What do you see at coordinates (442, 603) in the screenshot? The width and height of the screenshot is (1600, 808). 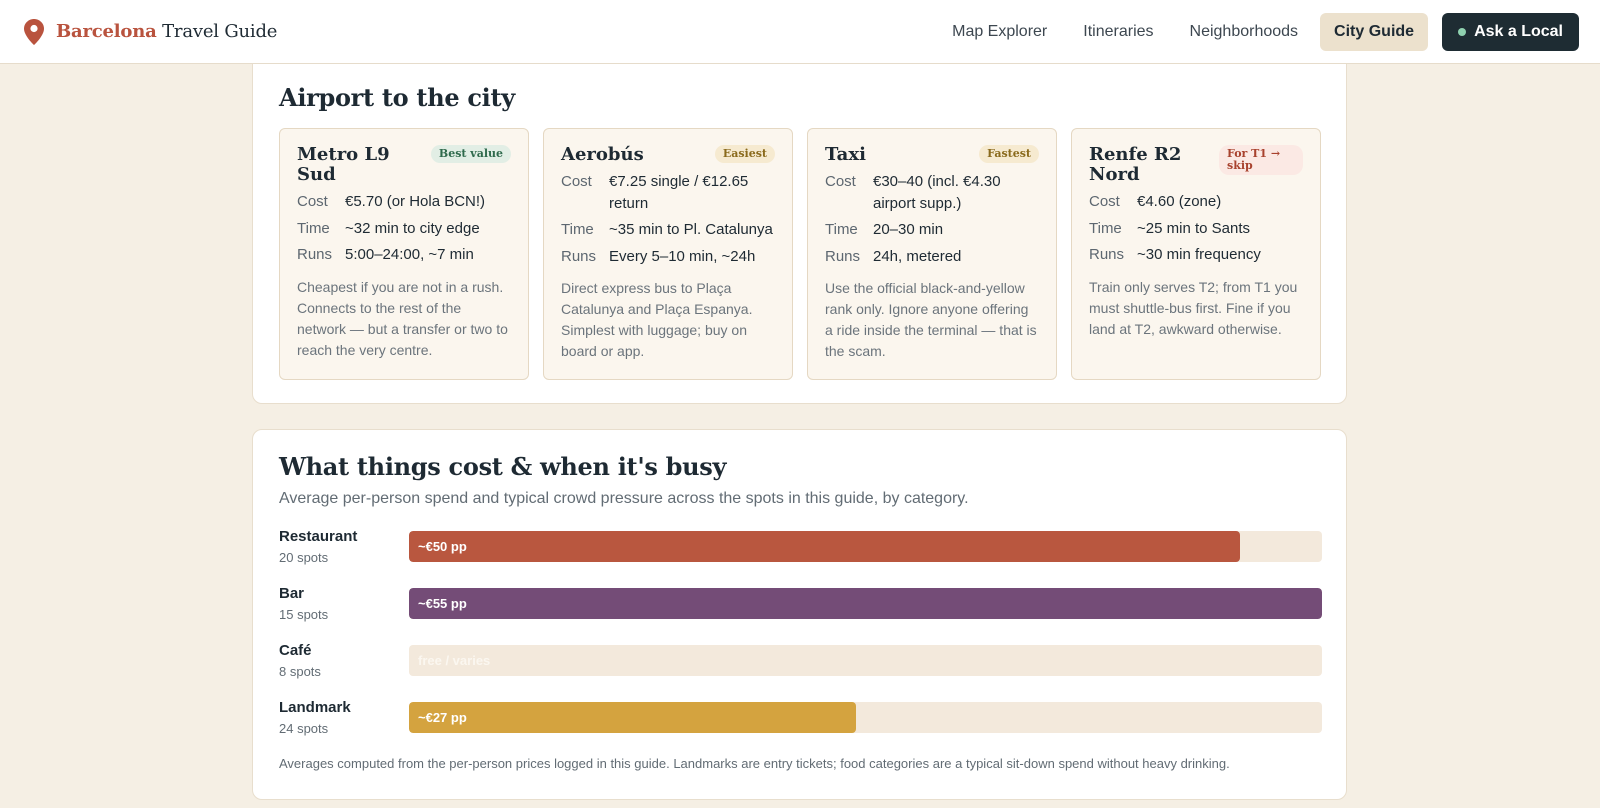 I see `bar-value-label: ~€55 pp` at bounding box center [442, 603].